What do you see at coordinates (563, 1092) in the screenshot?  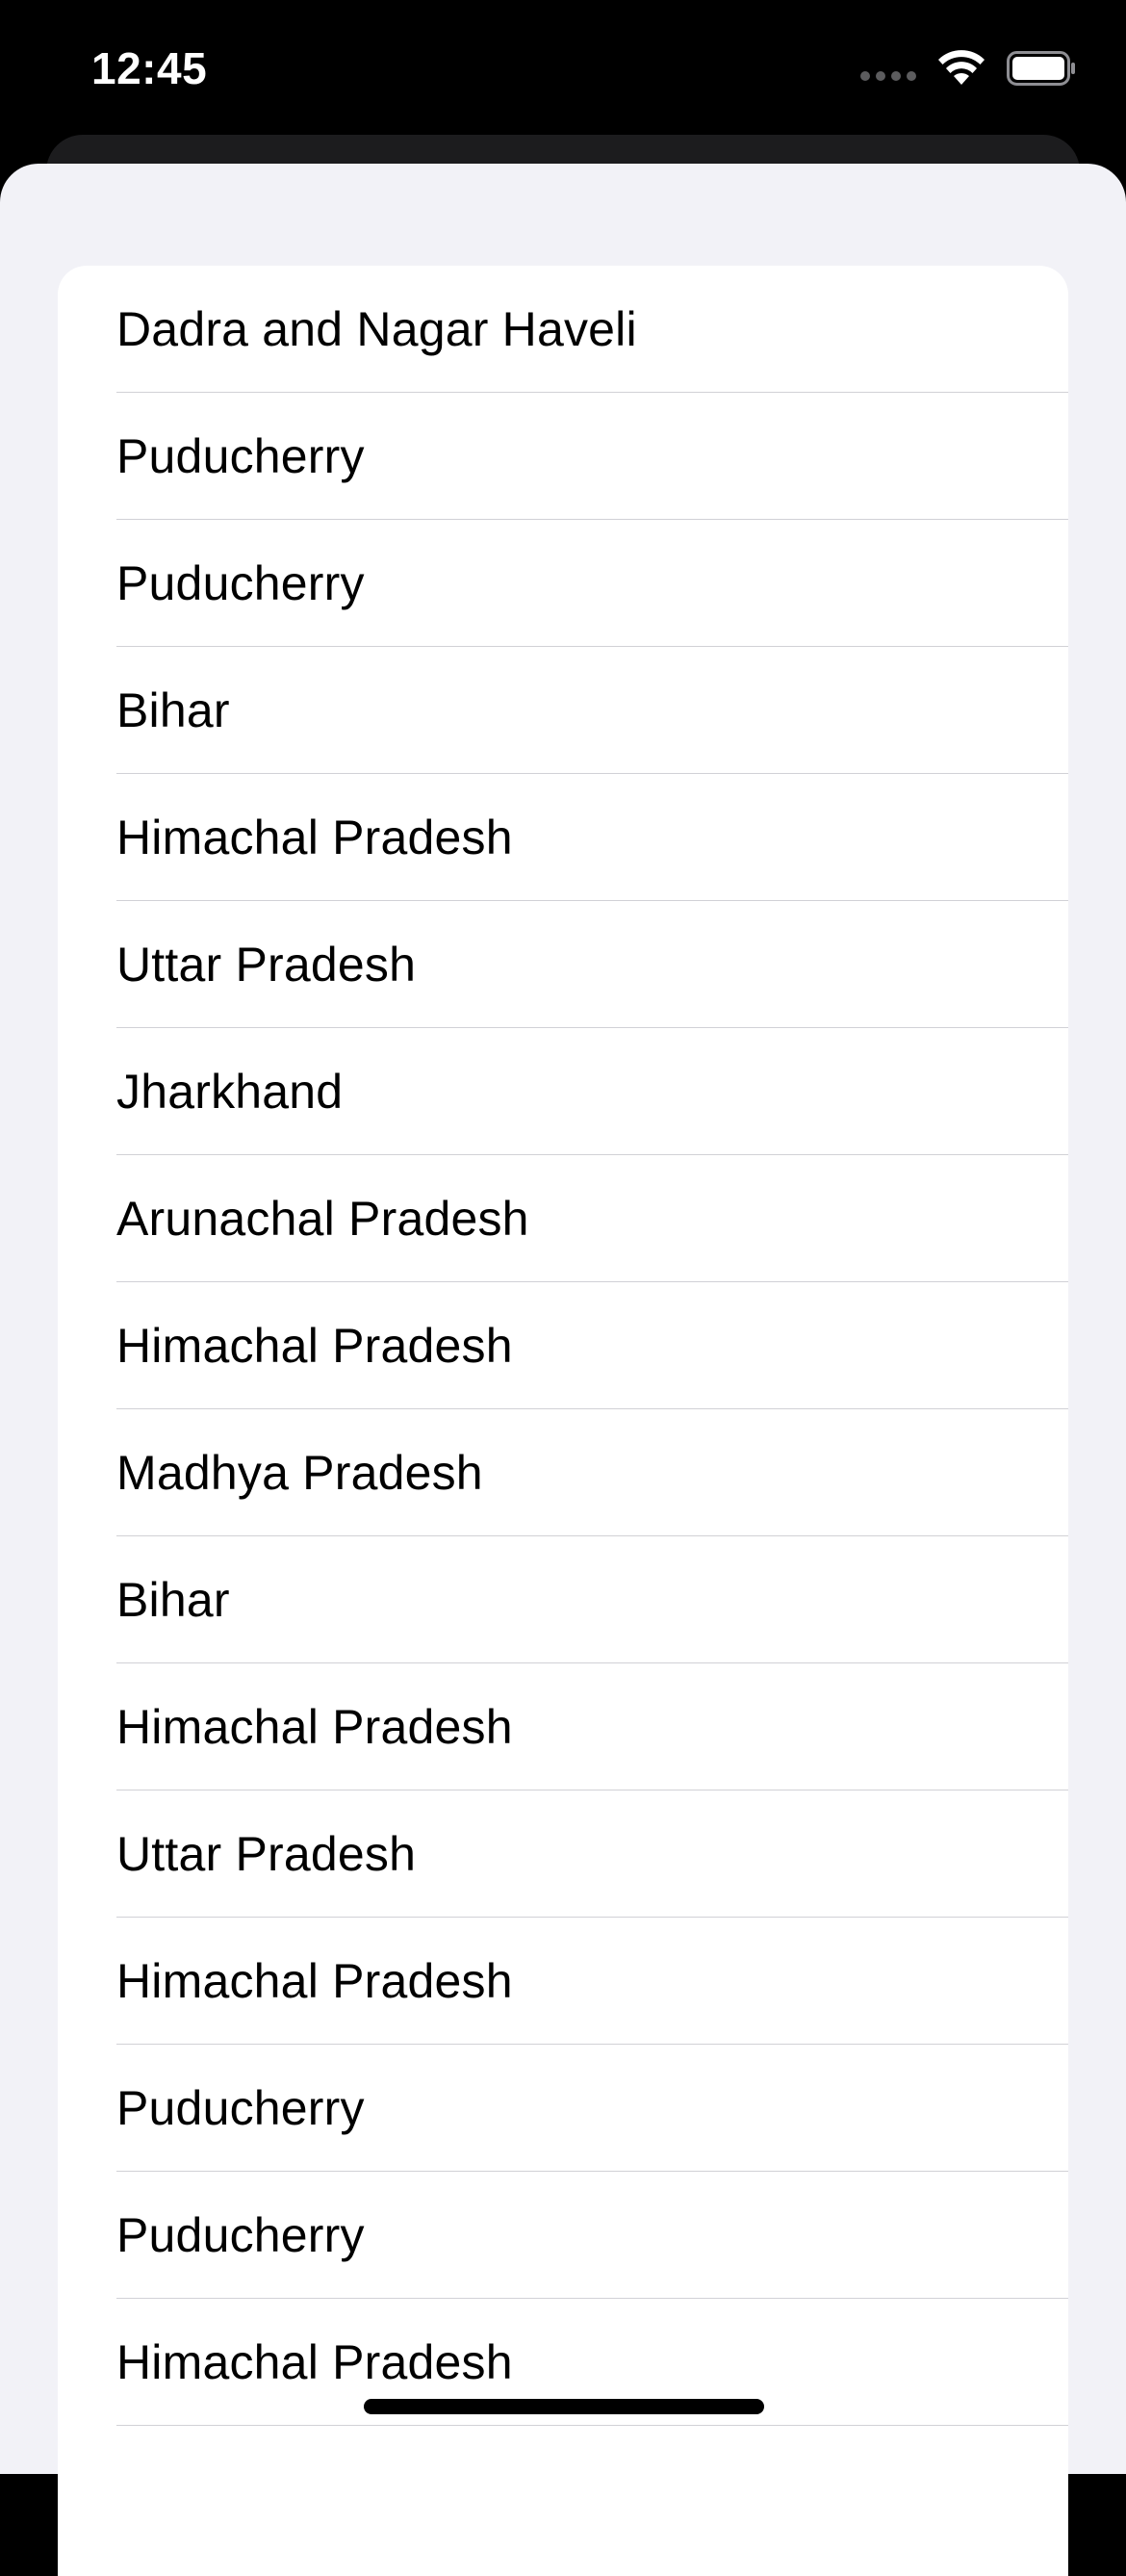 I see `list-item: Jharkhand` at bounding box center [563, 1092].